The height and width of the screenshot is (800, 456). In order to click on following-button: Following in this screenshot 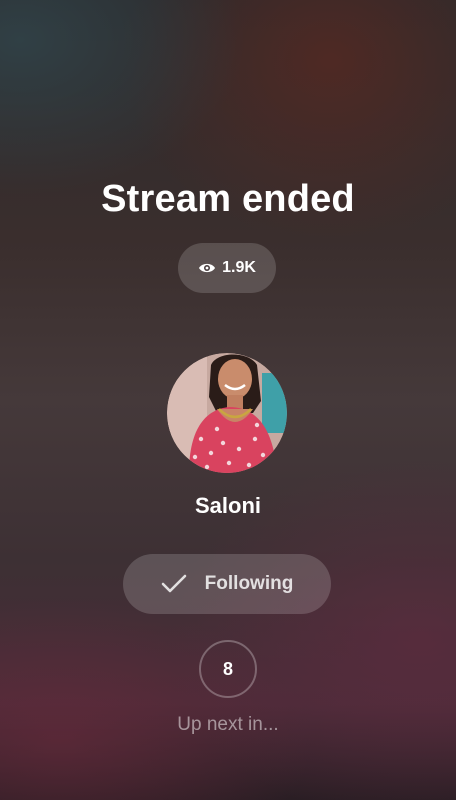, I will do `click(227, 584)`.